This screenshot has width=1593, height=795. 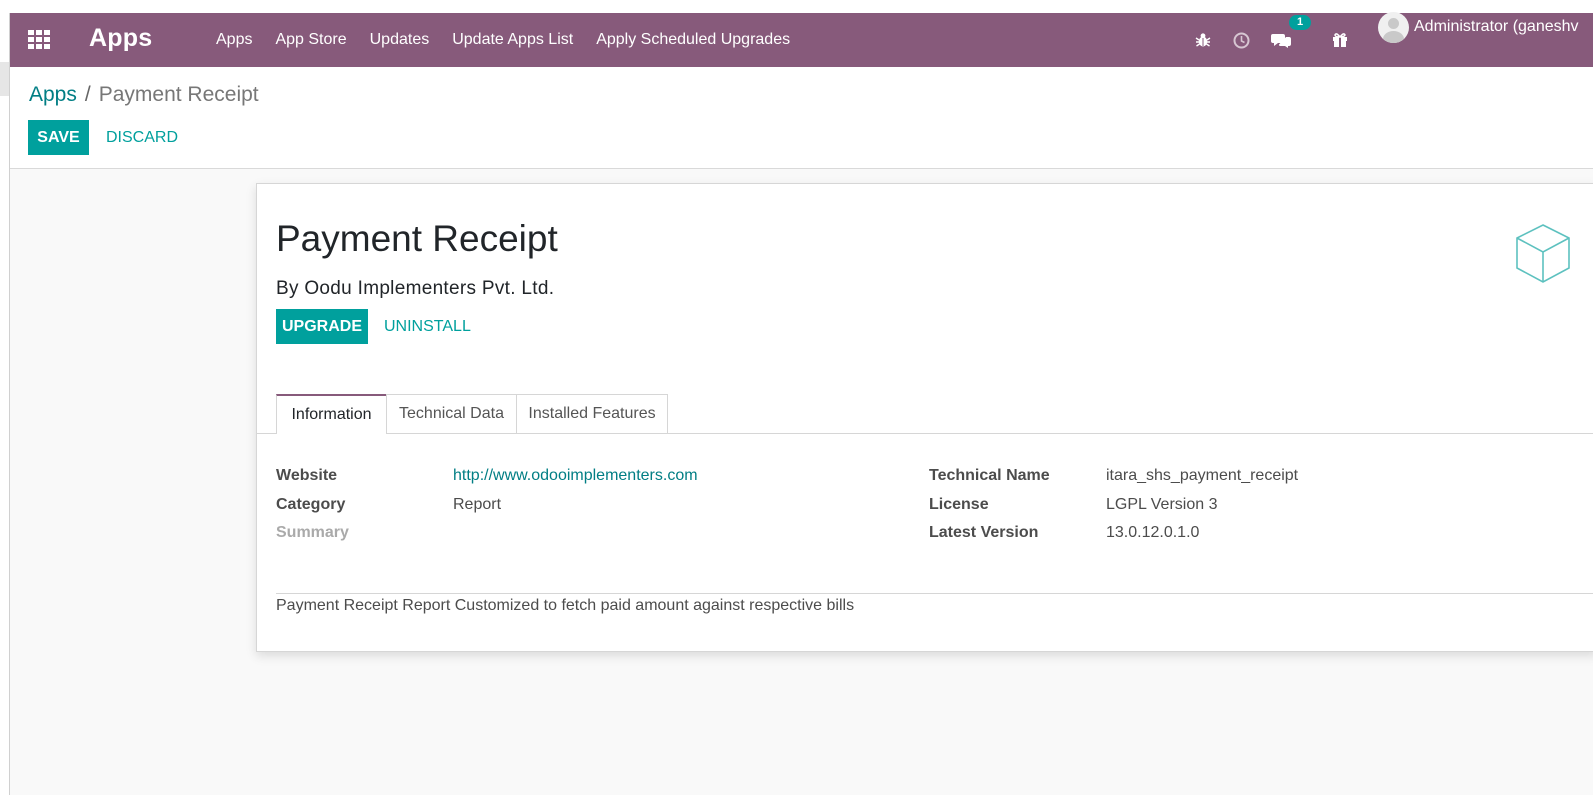 I want to click on website-label: Website, so click(x=307, y=475).